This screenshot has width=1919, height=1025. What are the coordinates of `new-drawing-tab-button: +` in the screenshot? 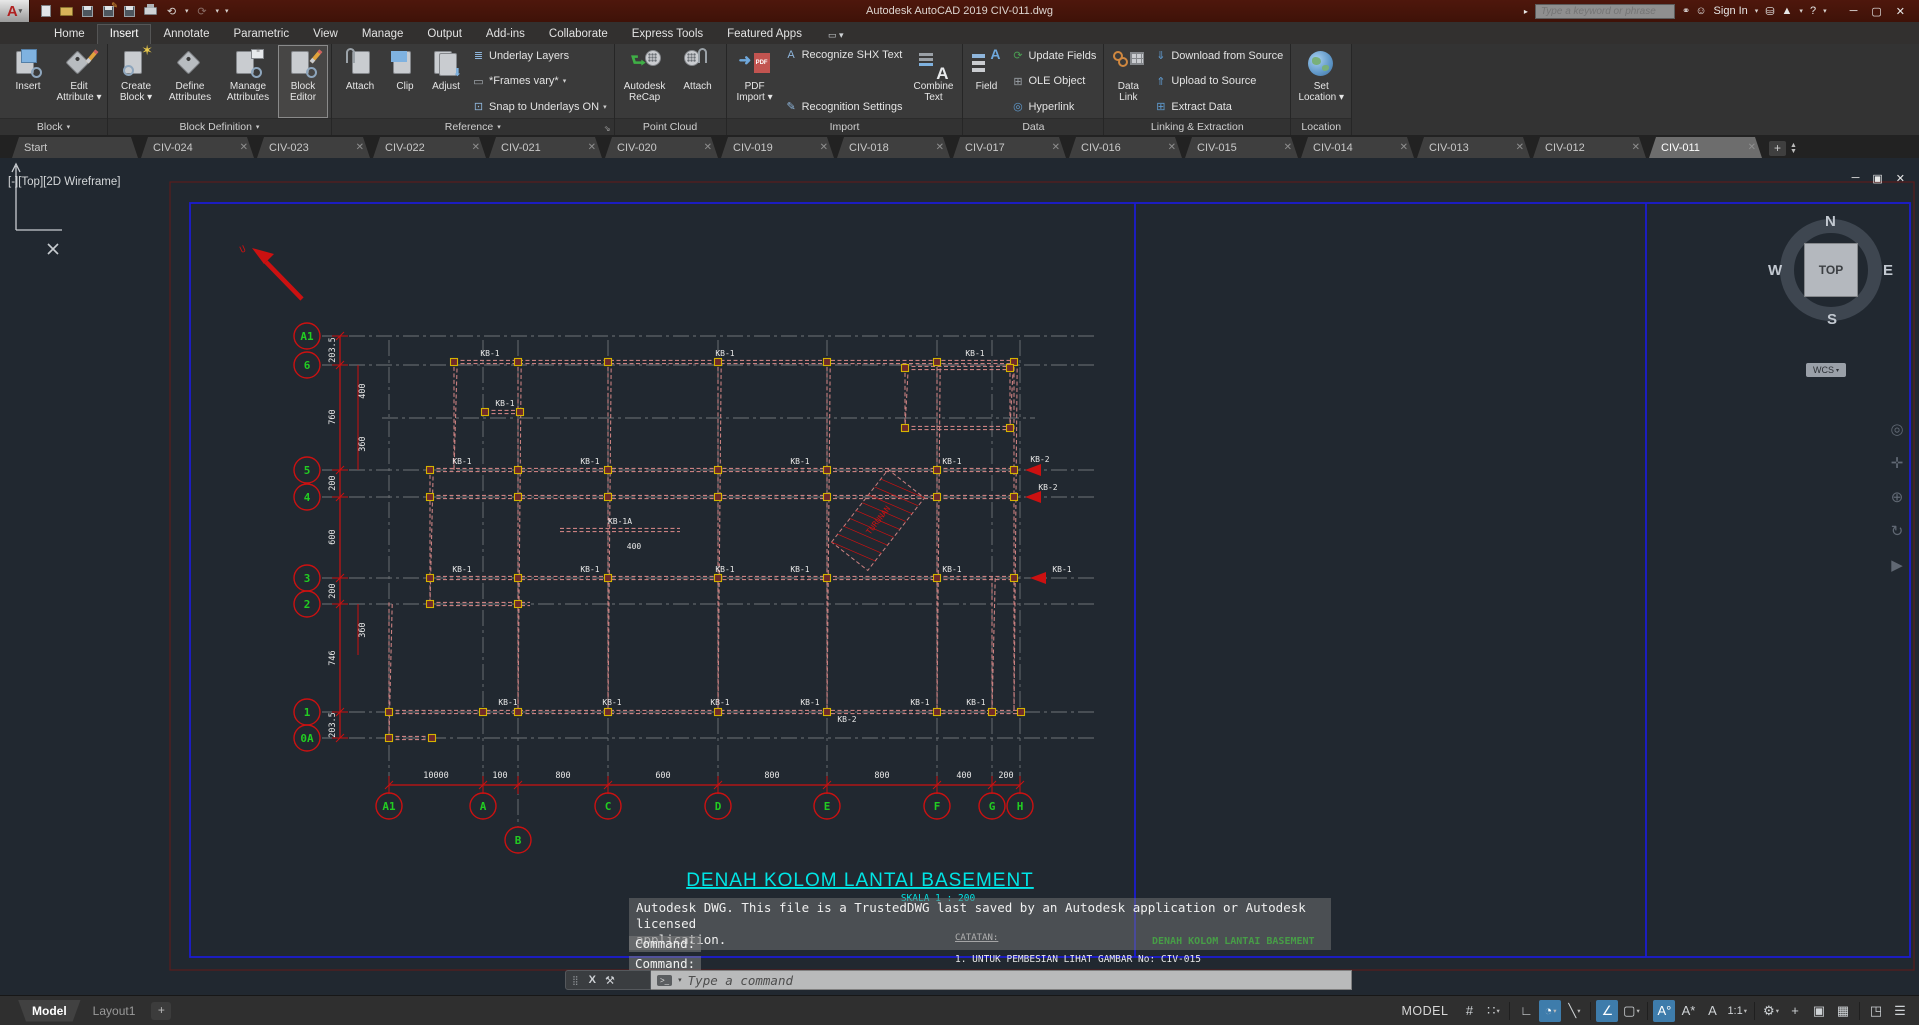 It's located at (1777, 148).